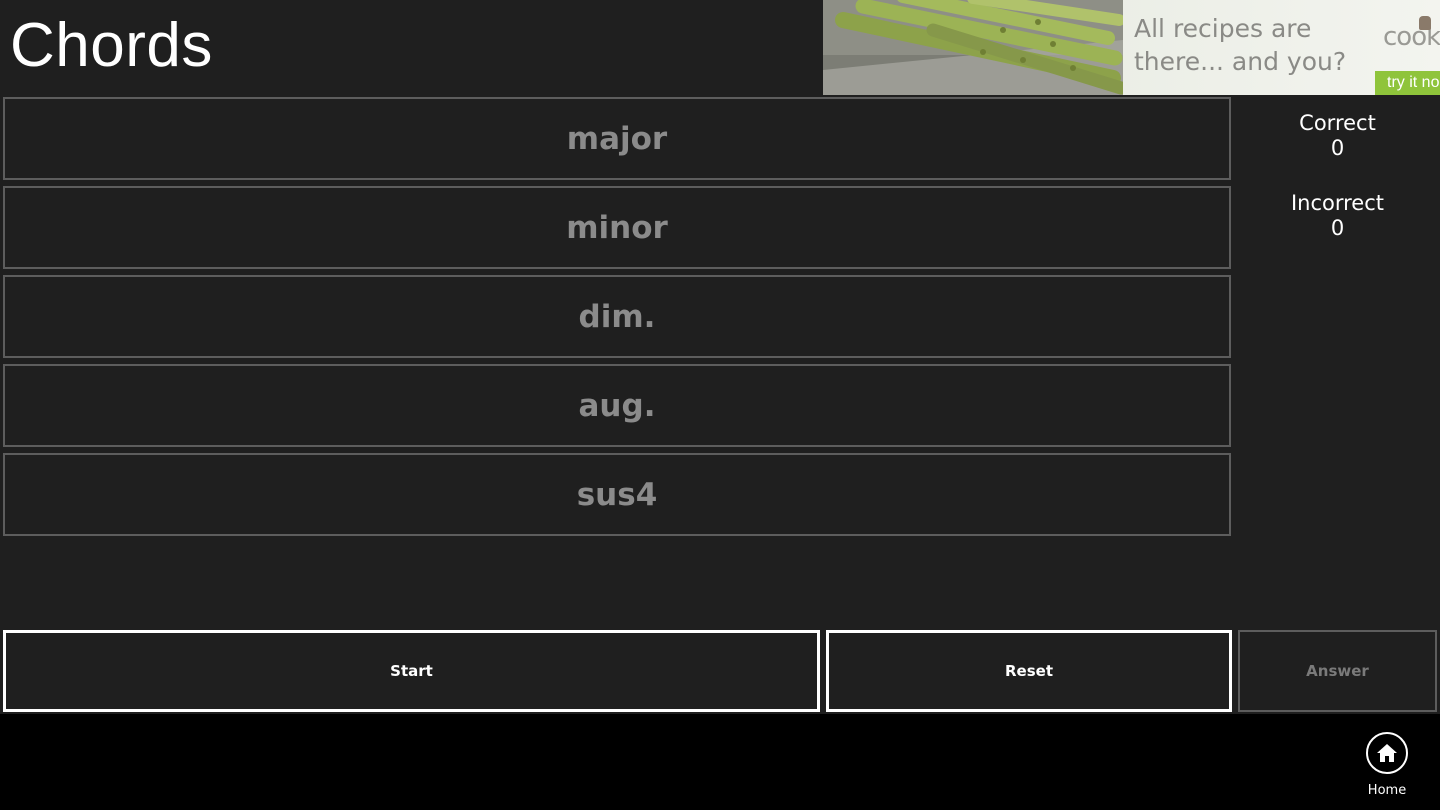 The image size is (1440, 810). Describe the element at coordinates (617, 405) in the screenshot. I see `option-aug-button: aug.` at that location.